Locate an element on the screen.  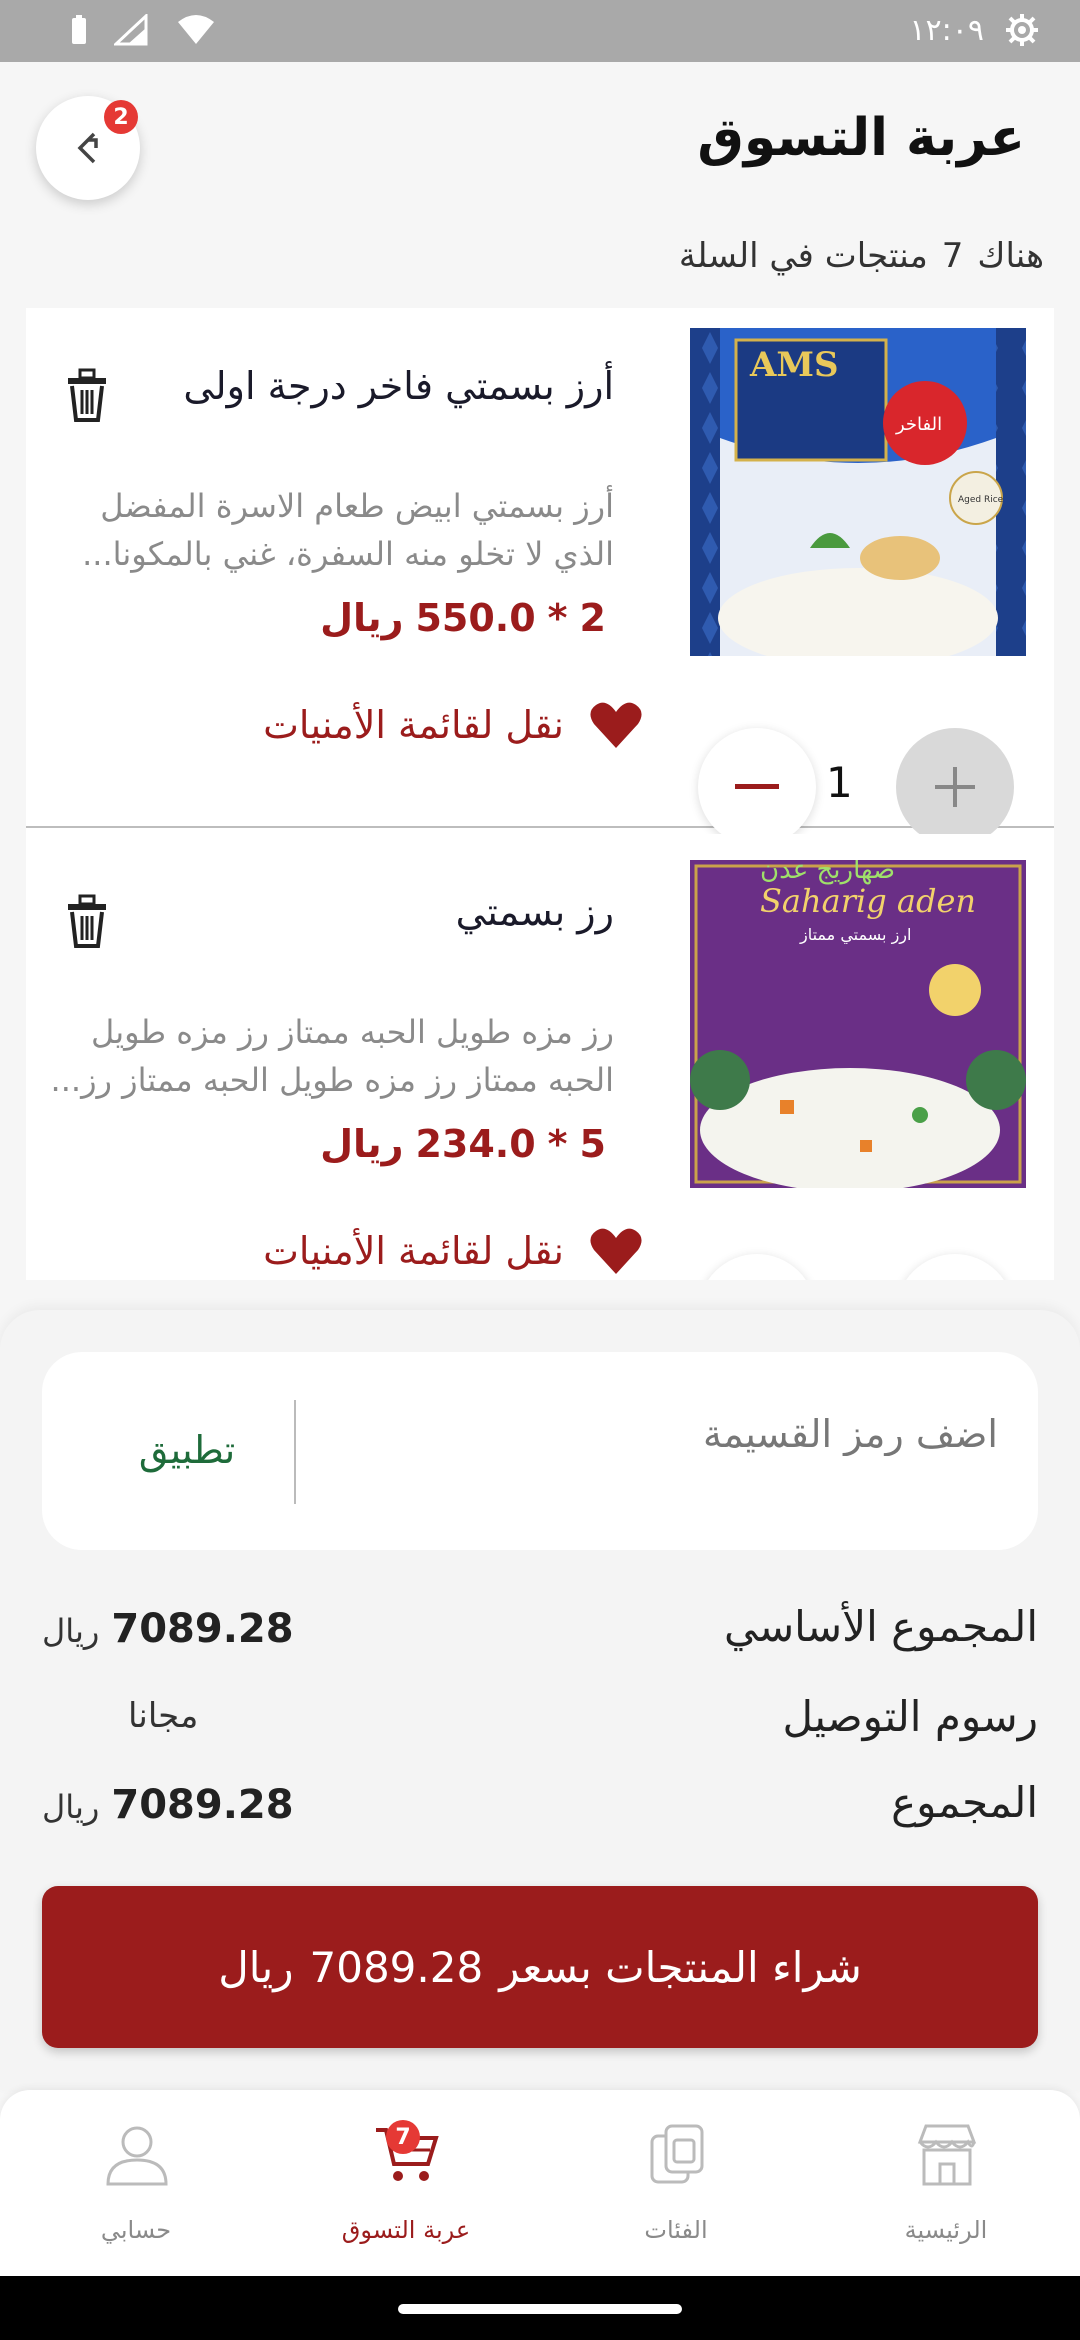
package-brand: Saharig aden is located at coordinates (868, 901).